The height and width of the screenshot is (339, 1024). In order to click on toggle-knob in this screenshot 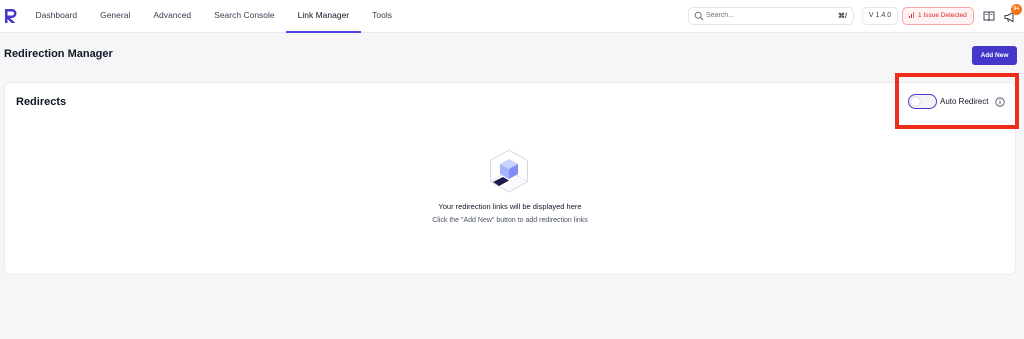, I will do `click(915, 101)`.